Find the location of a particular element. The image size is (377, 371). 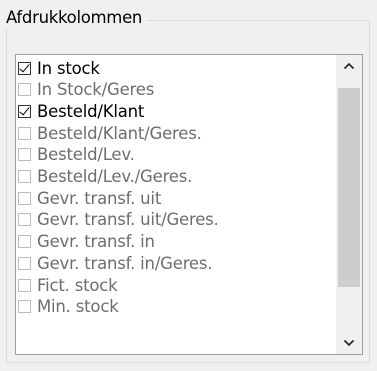

list-item: Gevr. transf. uit/Geres. is located at coordinates (176, 220).